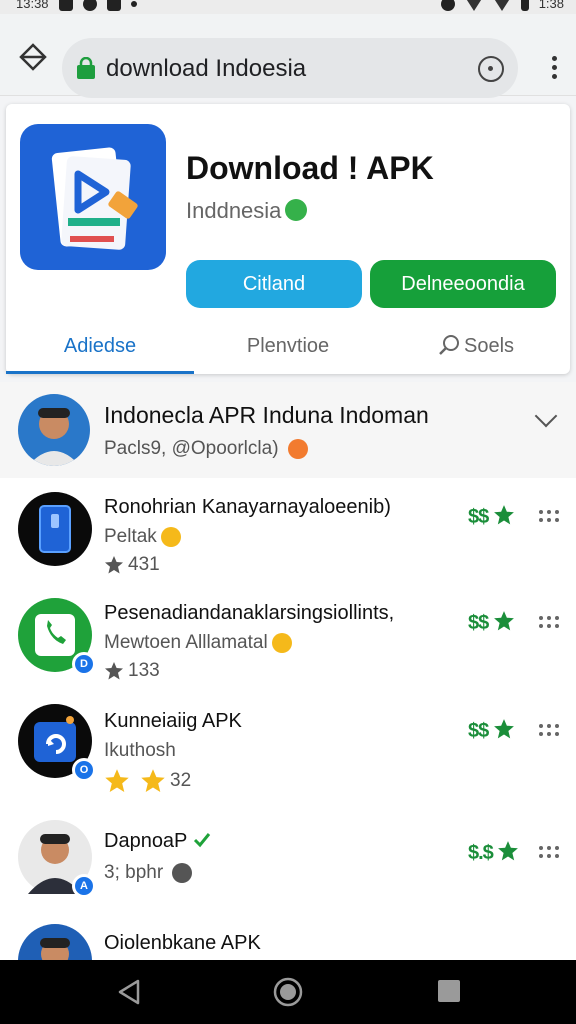  I want to click on signal-icon, so click(501, 5).